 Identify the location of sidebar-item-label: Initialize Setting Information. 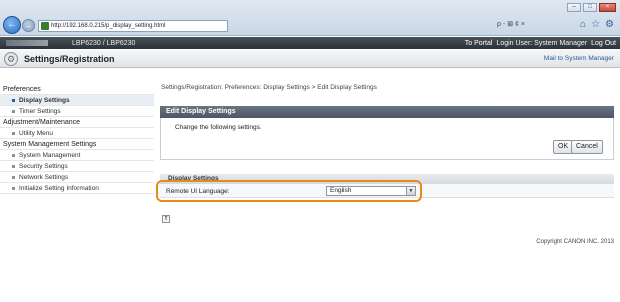
(59, 188).